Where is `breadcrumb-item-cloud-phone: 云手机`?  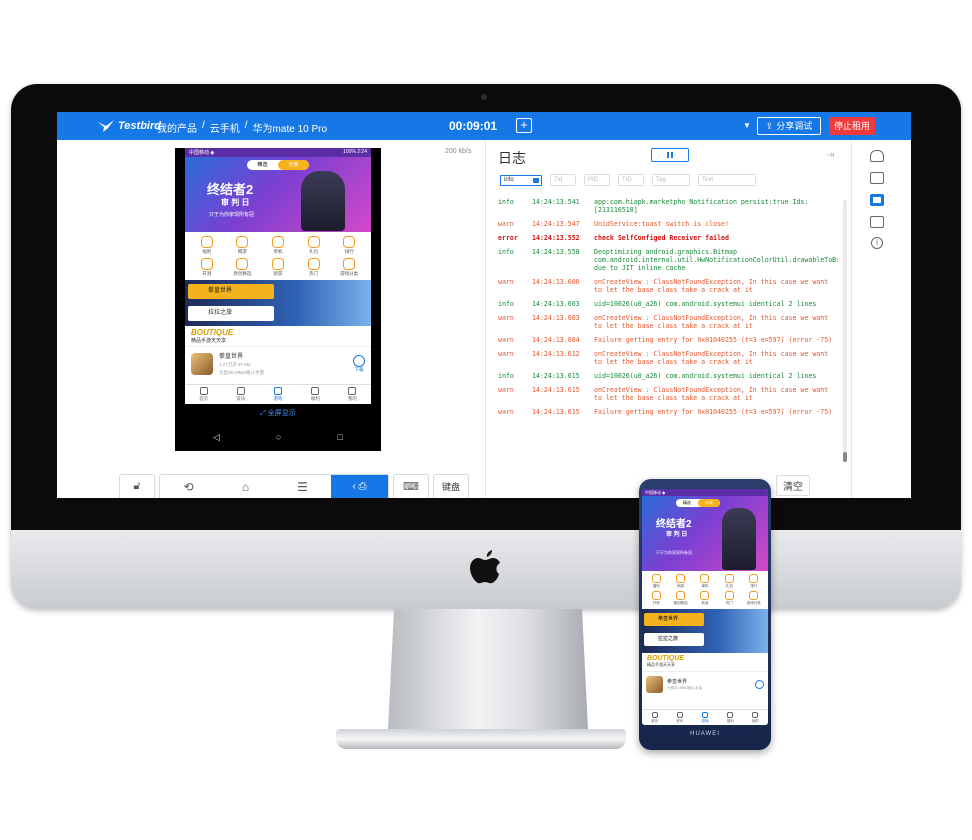
breadcrumb-item-cloud-phone: 云手机 is located at coordinates (225, 127).